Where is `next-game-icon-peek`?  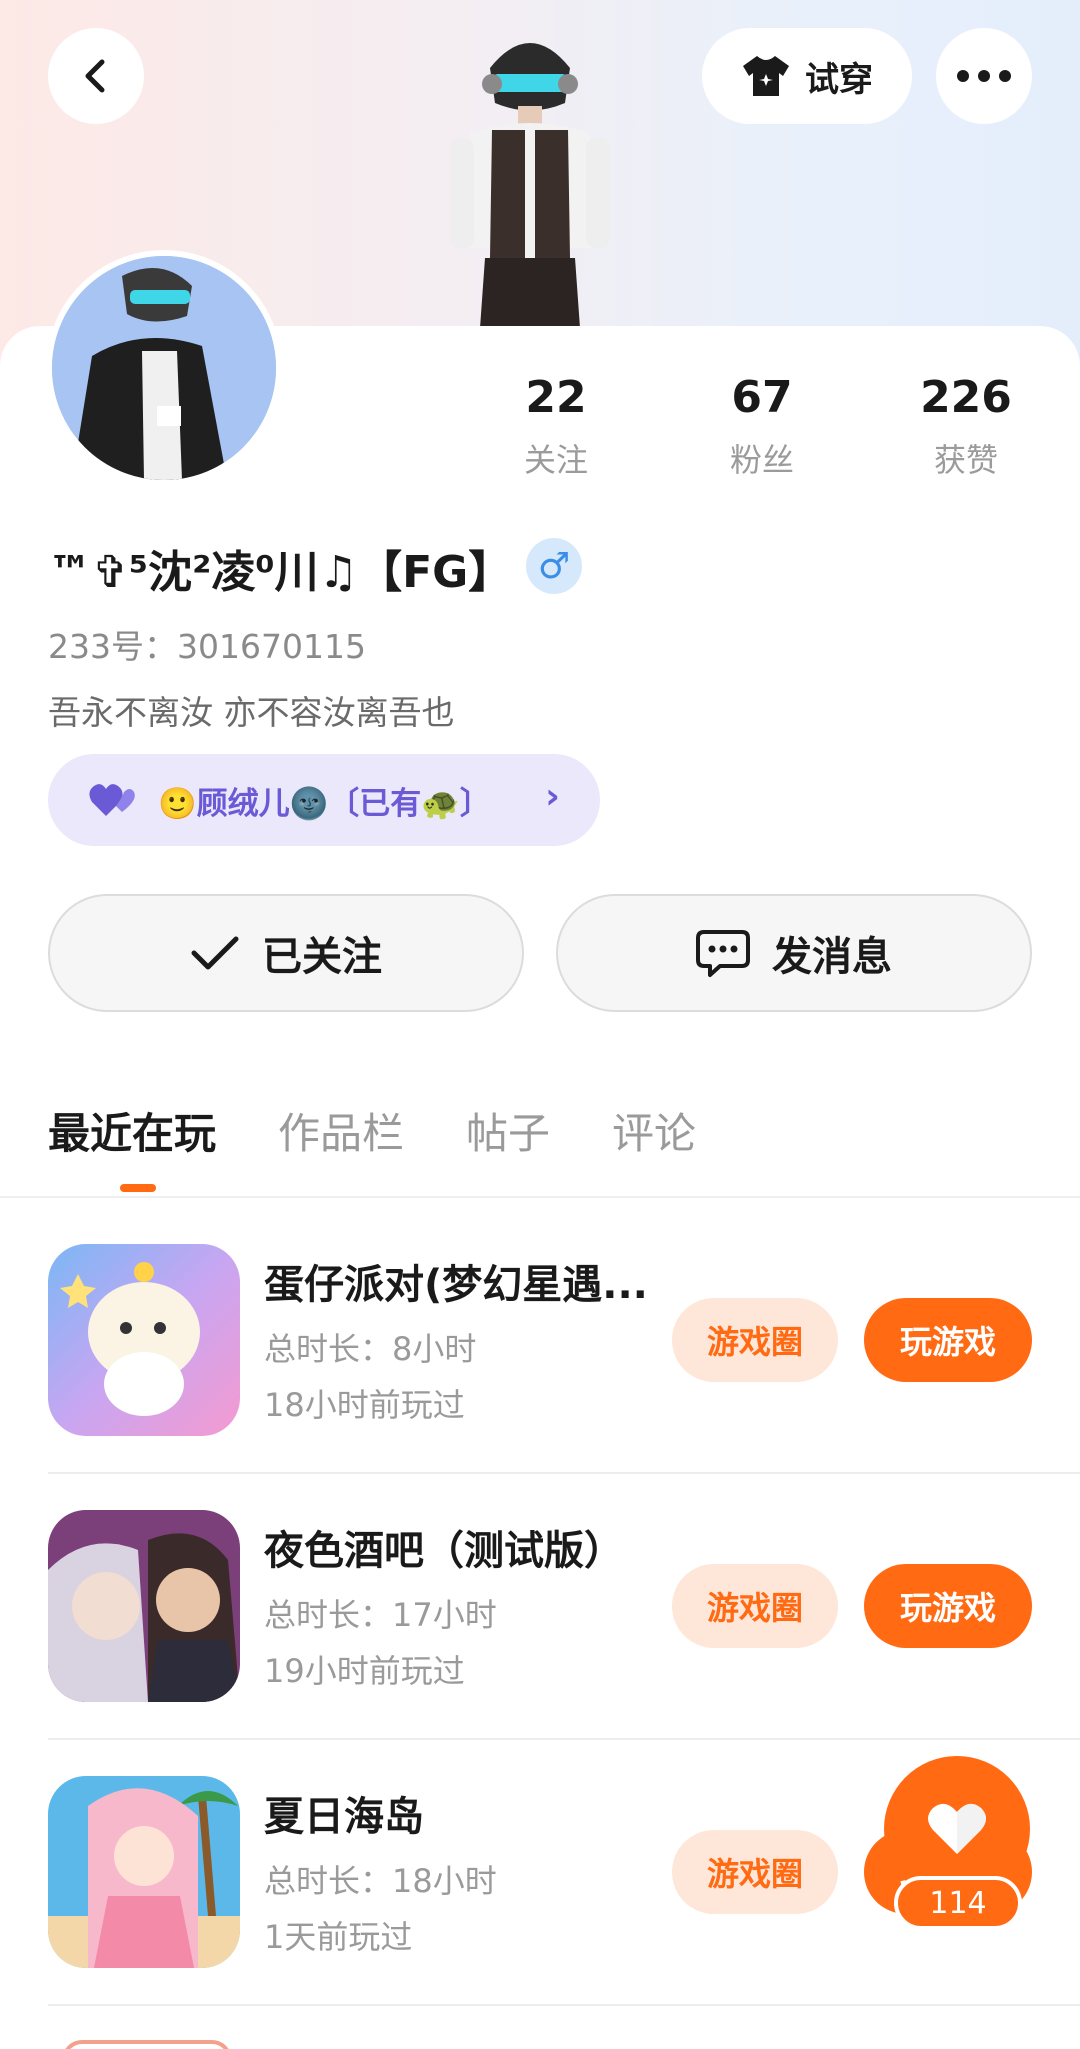 next-game-icon-peek is located at coordinates (147, 2044).